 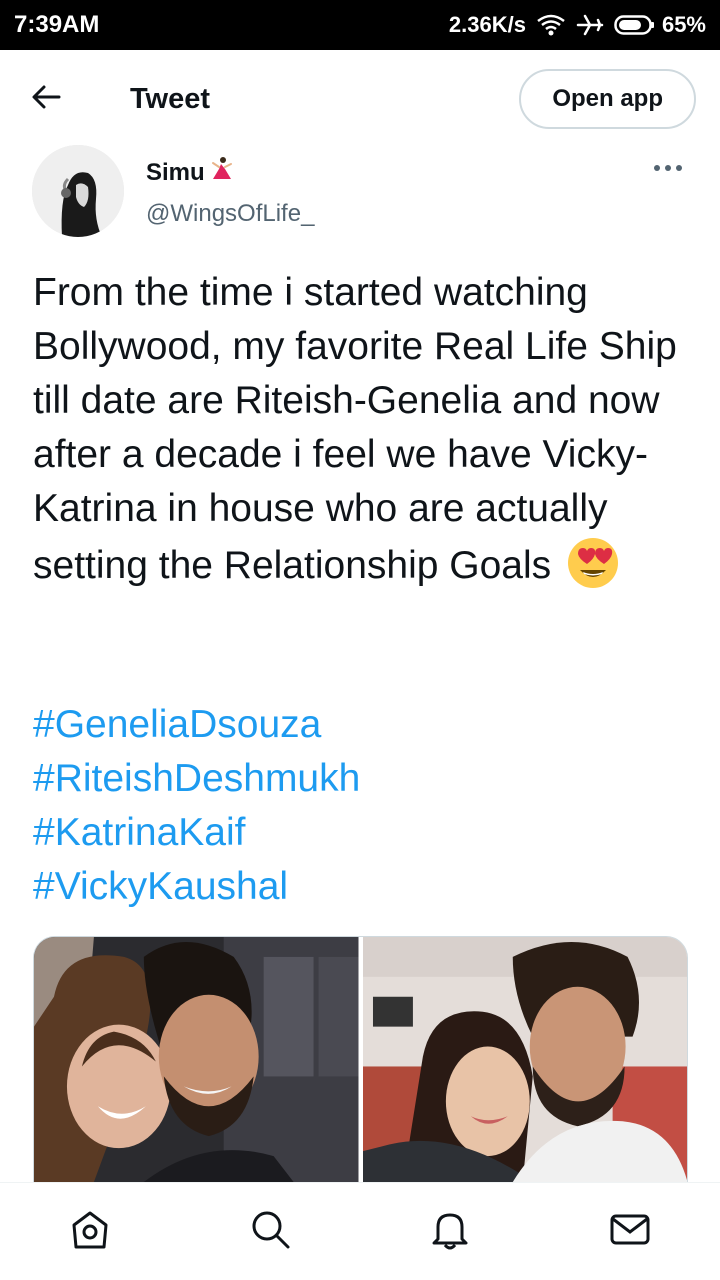 What do you see at coordinates (196, 779) in the screenshot?
I see `hashtag-link: #RiteishDeshmukh` at bounding box center [196, 779].